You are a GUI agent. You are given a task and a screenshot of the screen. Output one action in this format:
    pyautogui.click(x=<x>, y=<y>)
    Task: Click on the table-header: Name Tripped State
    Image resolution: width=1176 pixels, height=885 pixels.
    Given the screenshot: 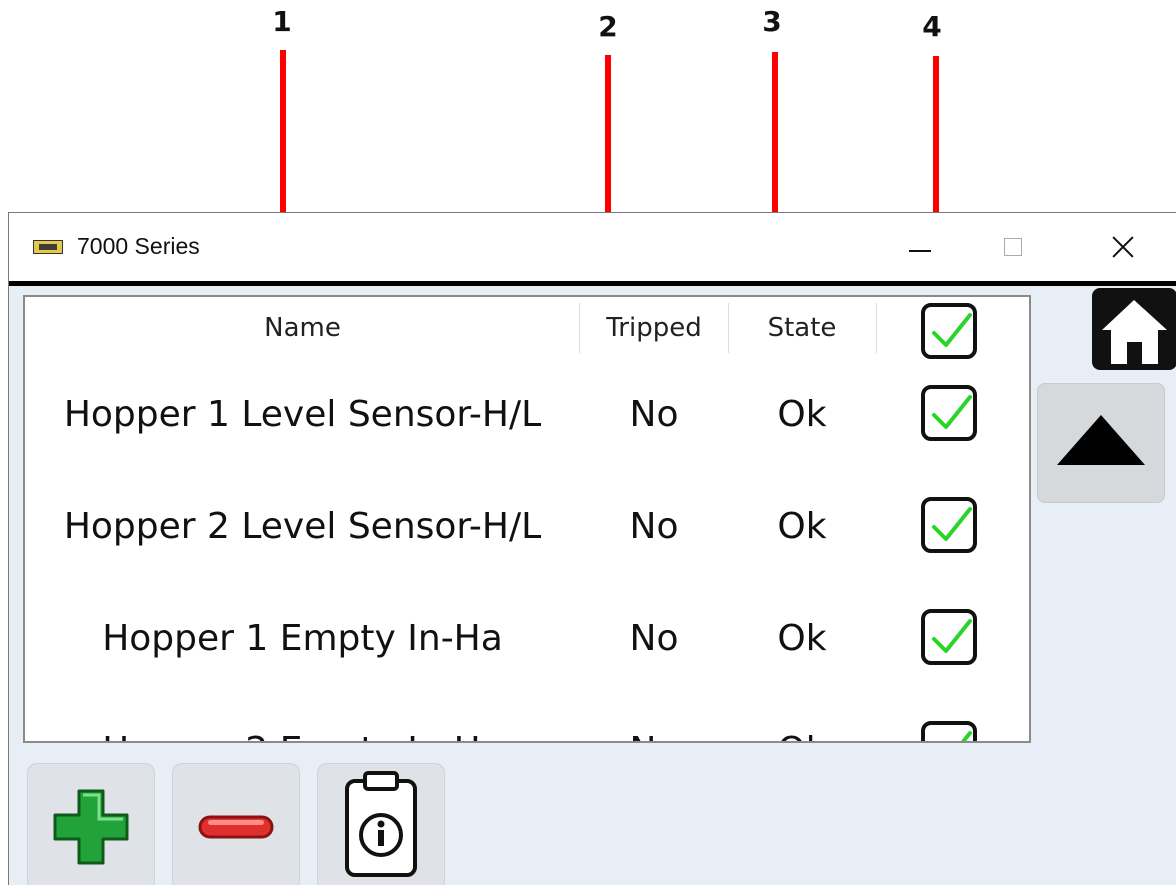 What is the action you would take?
    pyautogui.click(x=527, y=328)
    